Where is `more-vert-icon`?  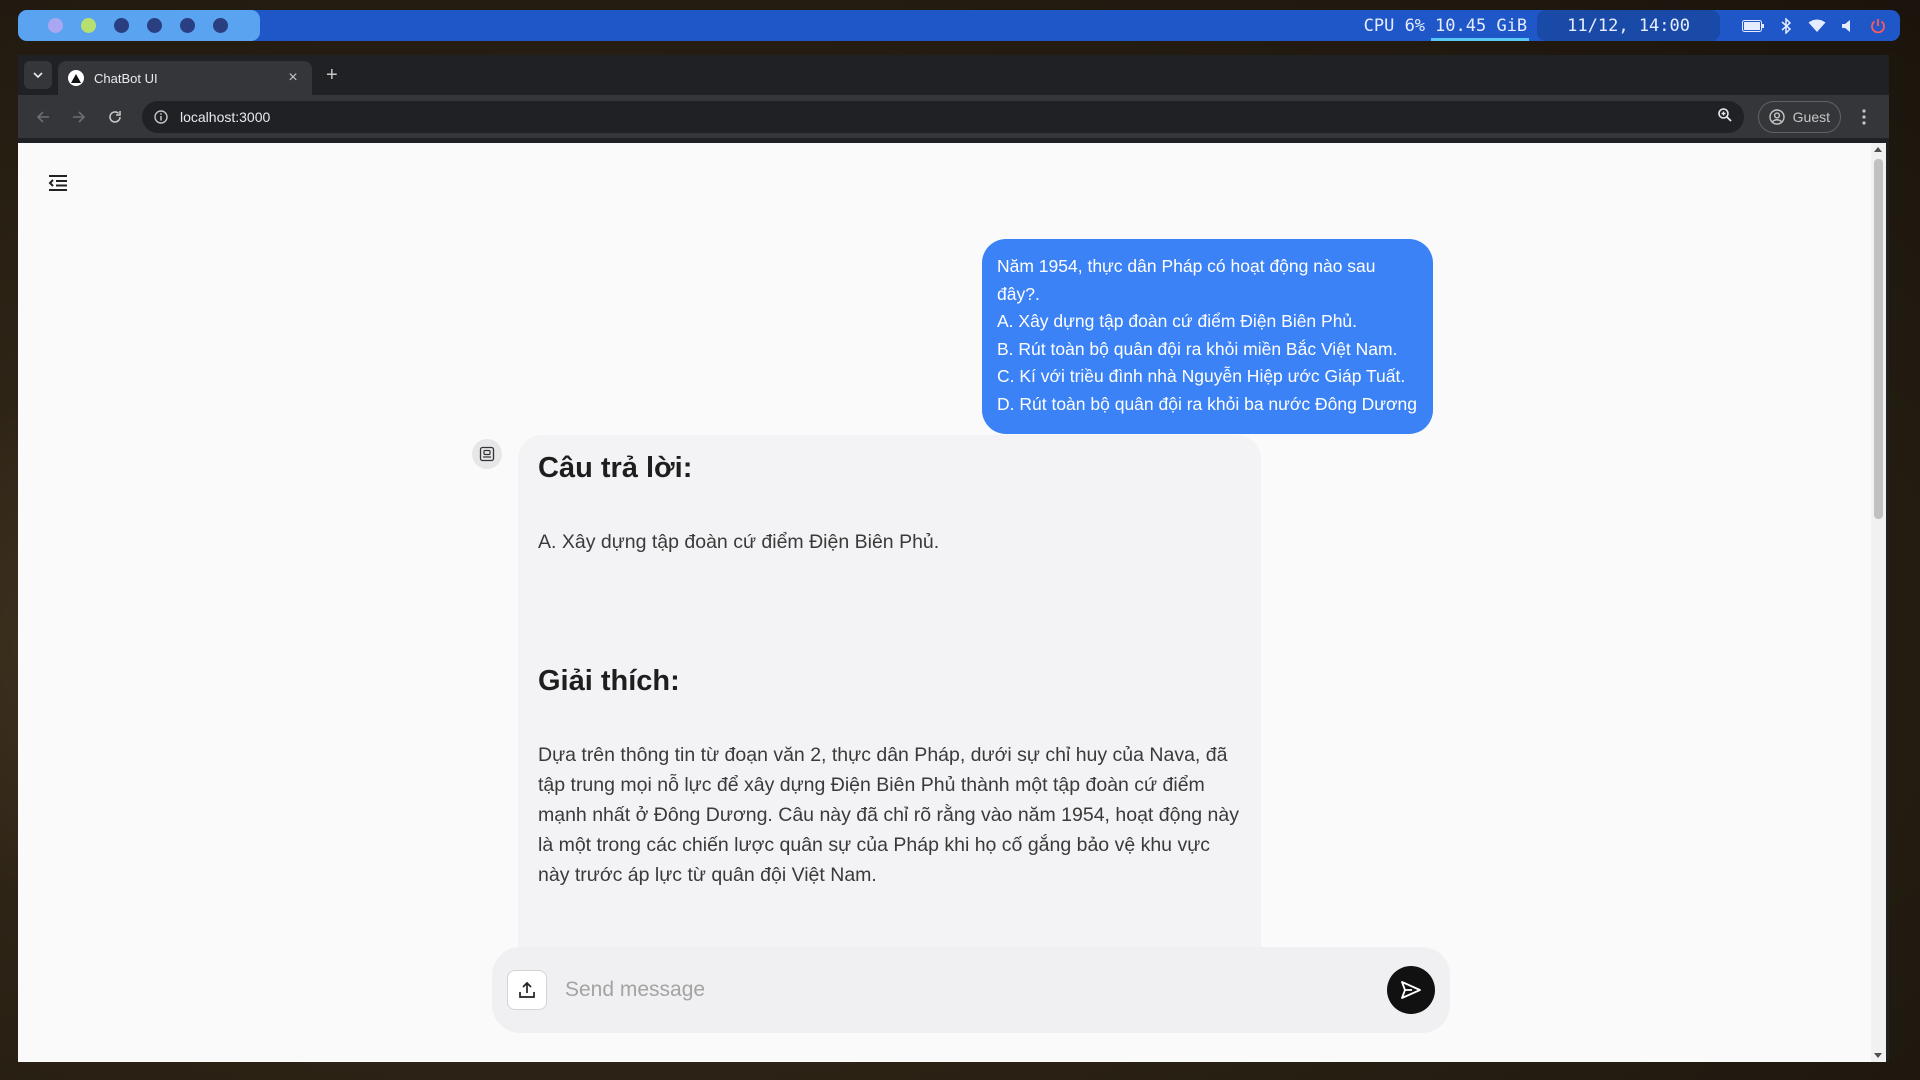 more-vert-icon is located at coordinates (1864, 116).